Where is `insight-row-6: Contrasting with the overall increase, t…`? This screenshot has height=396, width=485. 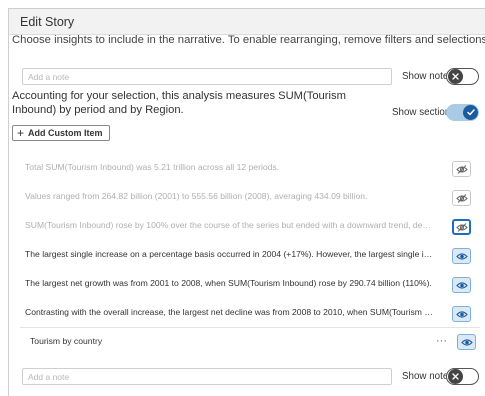 insight-row-6: Contrasting with the overall increase, t… is located at coordinates (243, 314).